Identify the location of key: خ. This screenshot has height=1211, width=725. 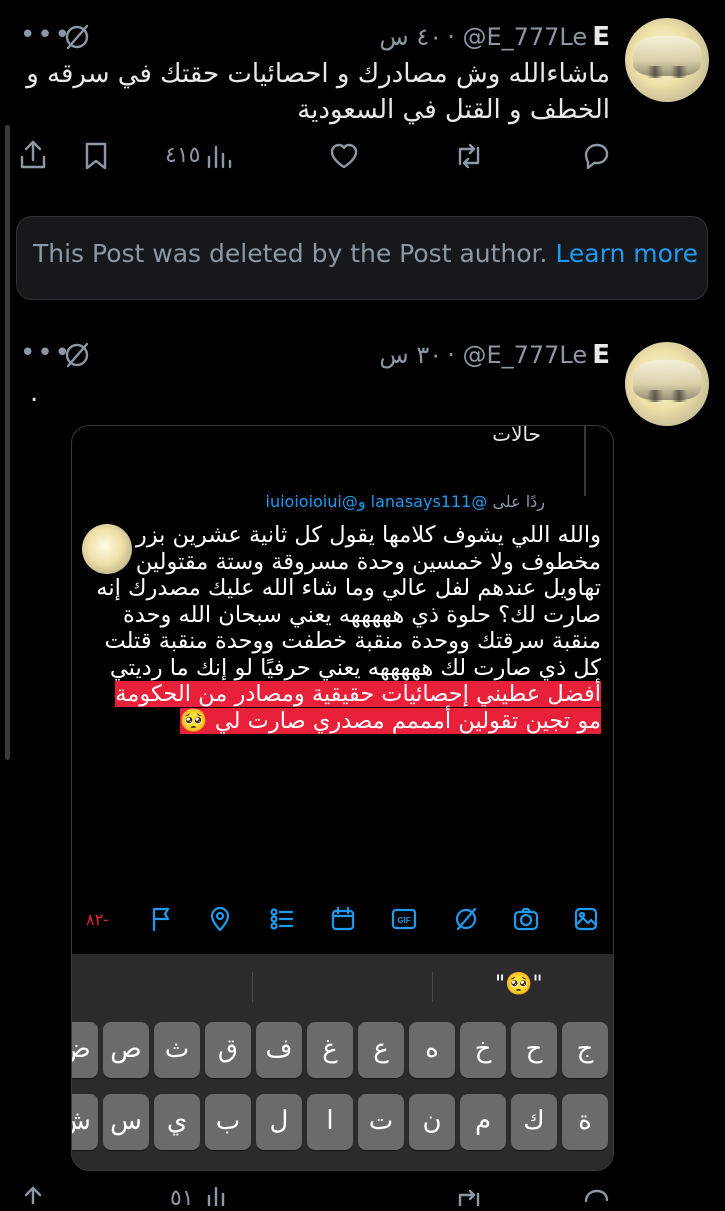
(483, 1050).